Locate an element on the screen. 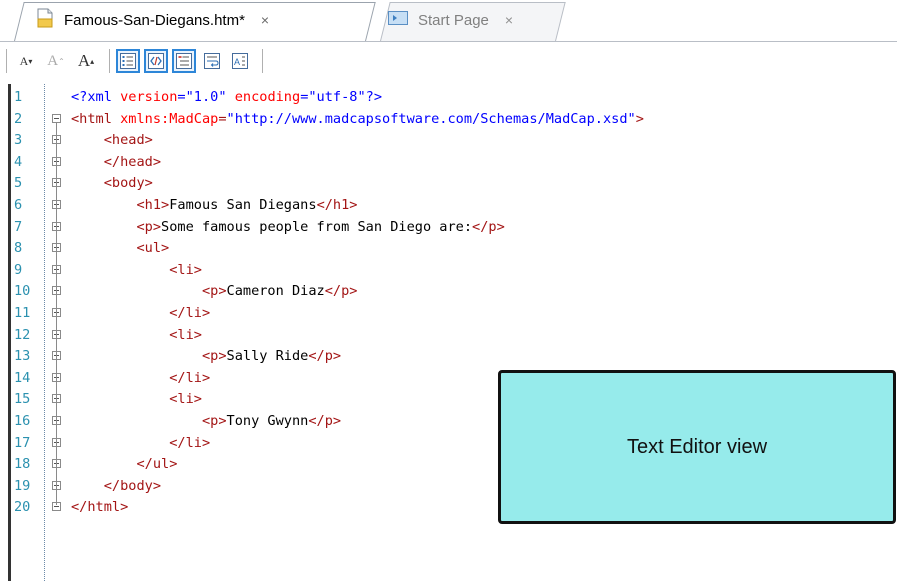 This screenshot has height=581, width=897. code-text: <head> is located at coordinates (112, 140).